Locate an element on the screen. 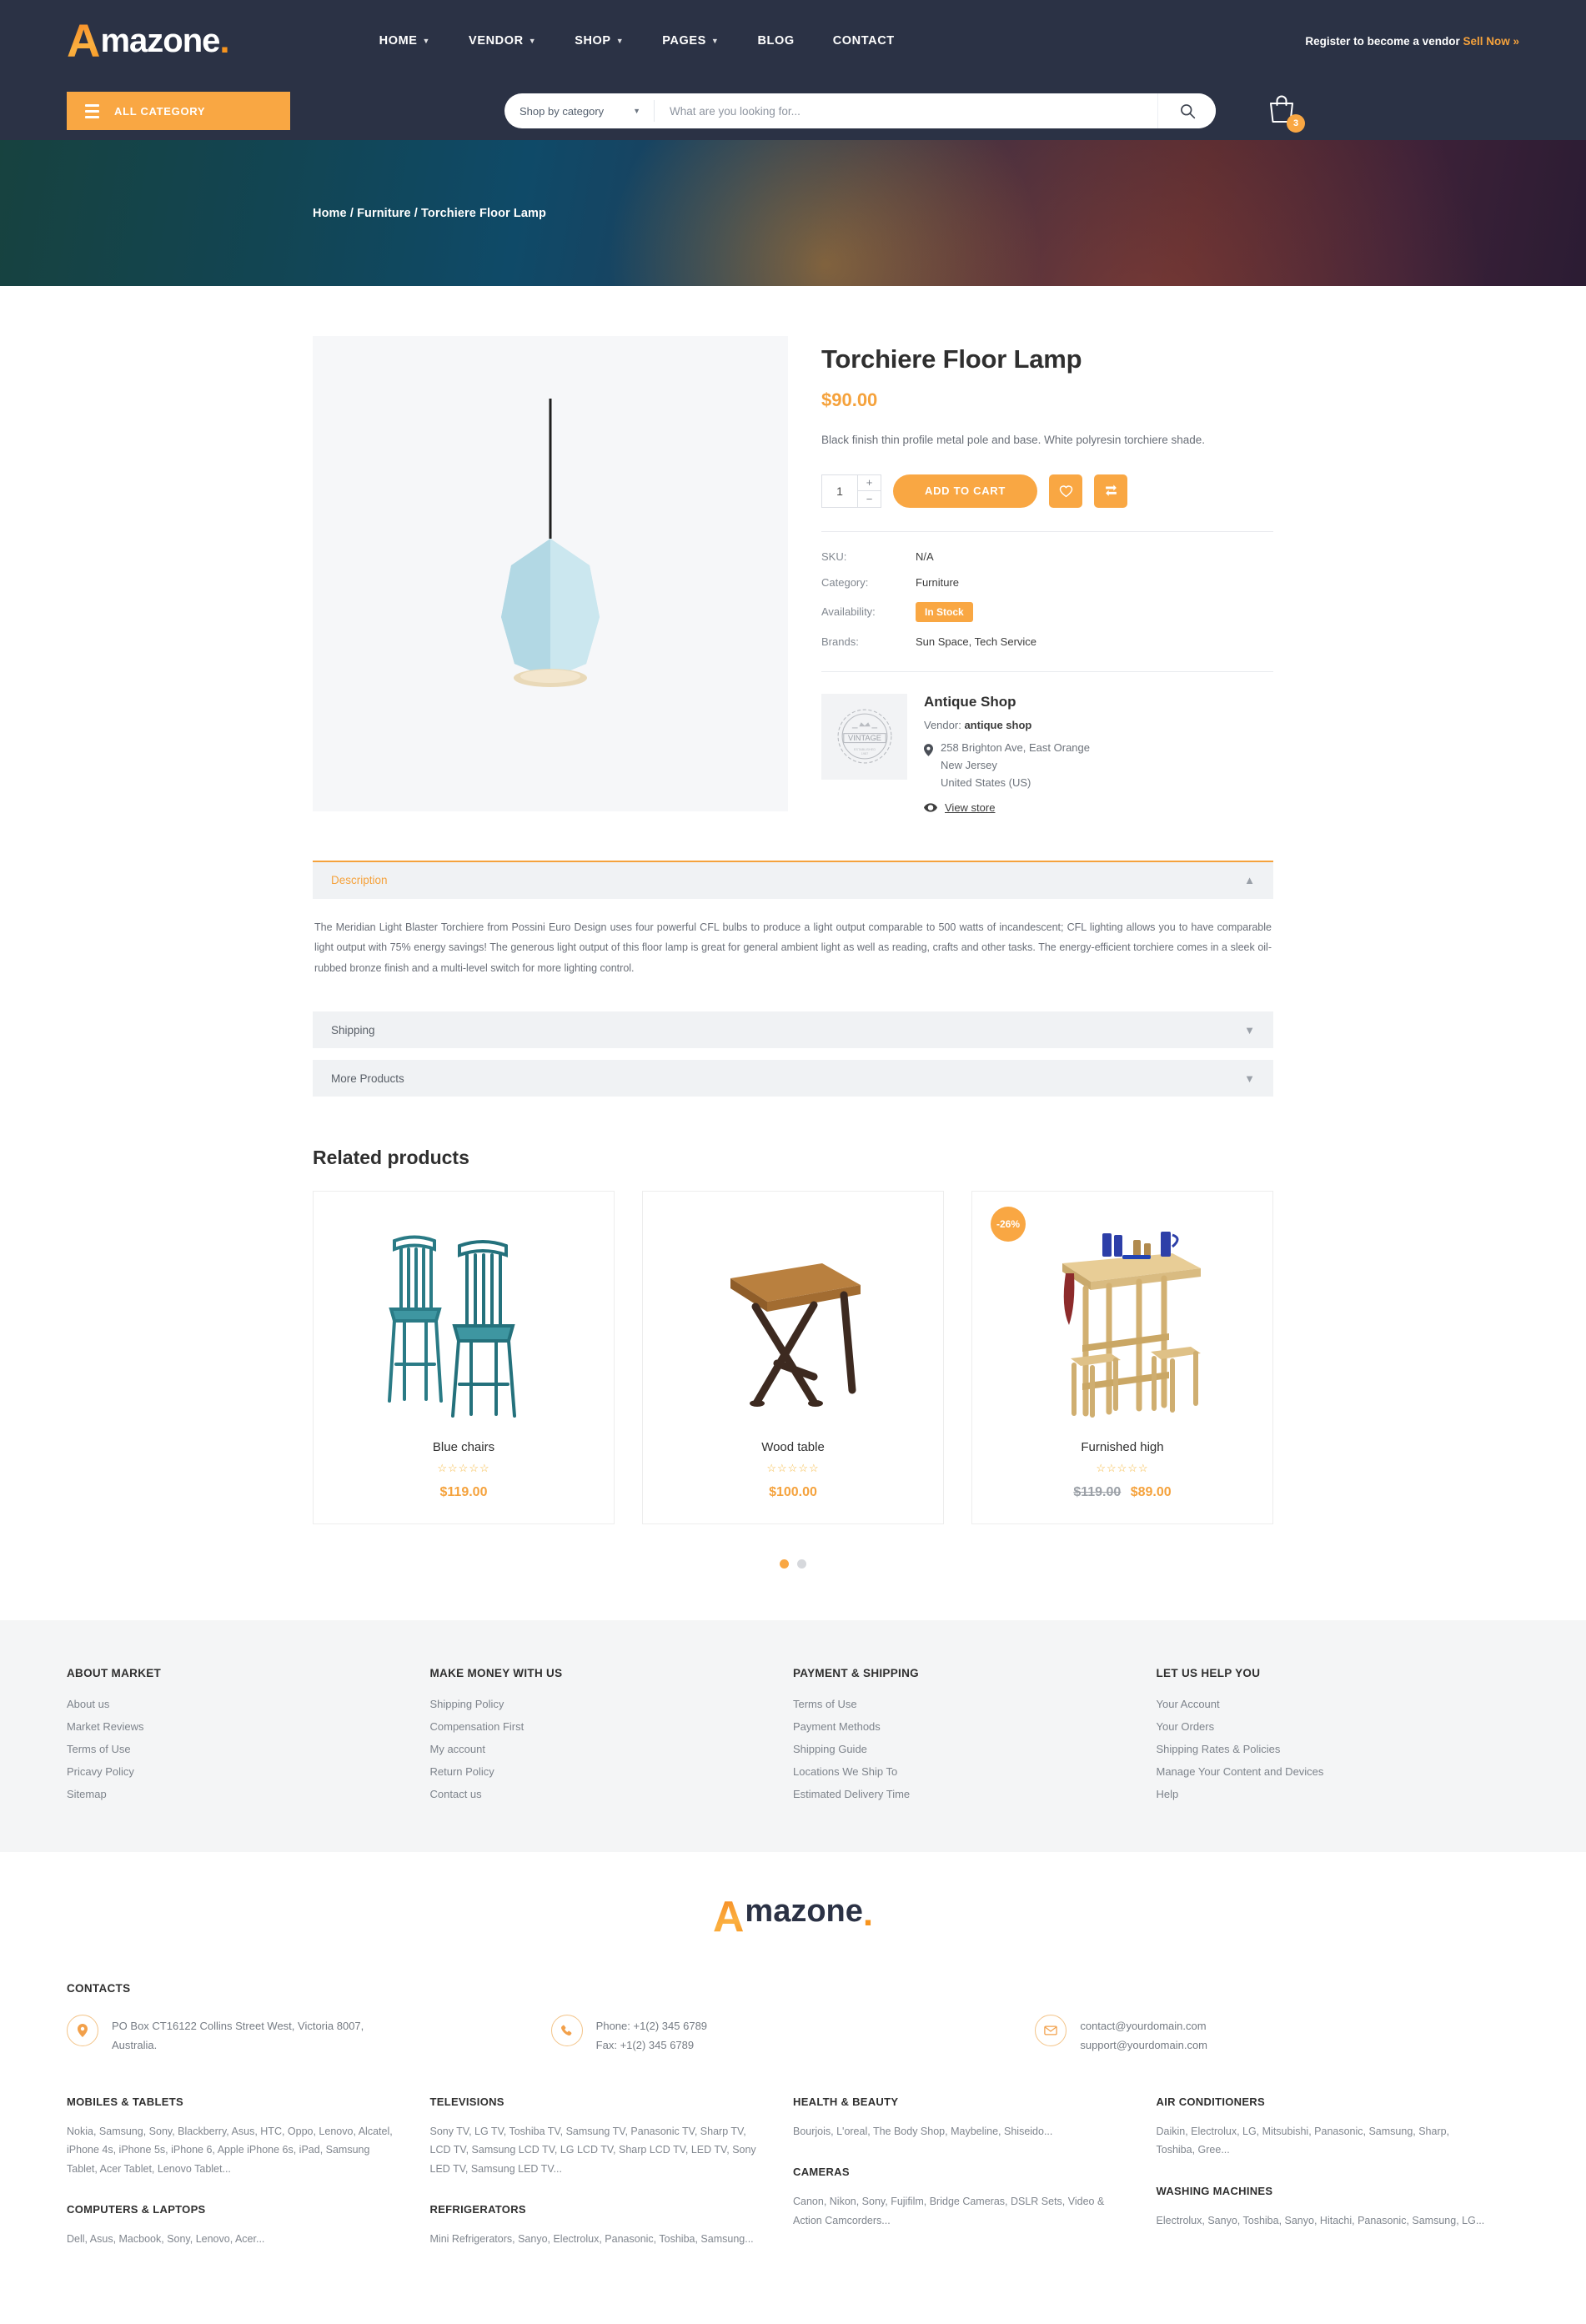 The image size is (1586, 2324). footer-link: About us is located at coordinates (249, 1704).